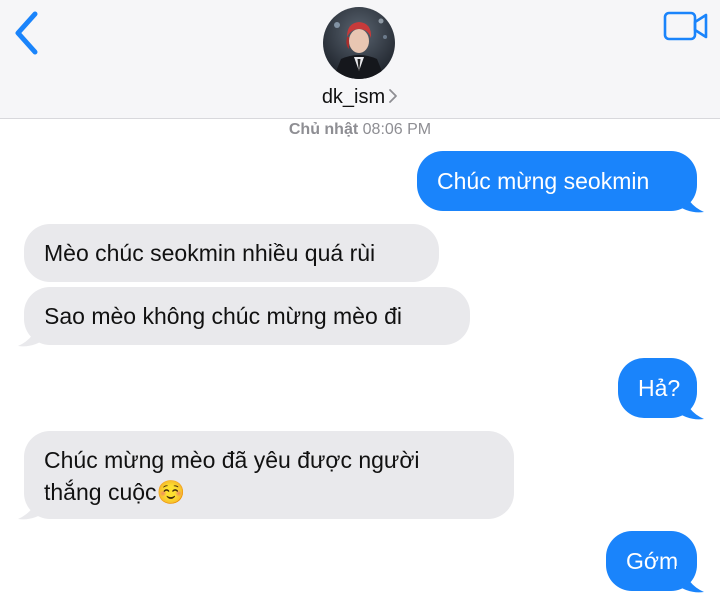 The width and height of the screenshot is (720, 597). What do you see at coordinates (397, 129) in the screenshot?
I see `timestamp-time: 08:06 PM` at bounding box center [397, 129].